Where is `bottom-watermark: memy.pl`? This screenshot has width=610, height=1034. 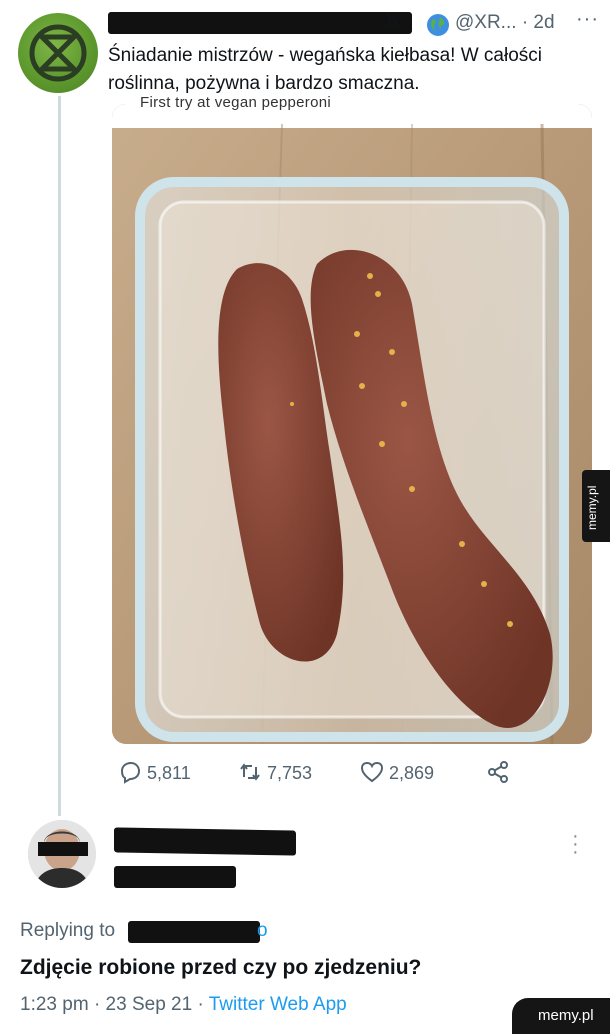
bottom-watermark: memy.pl is located at coordinates (561, 1016).